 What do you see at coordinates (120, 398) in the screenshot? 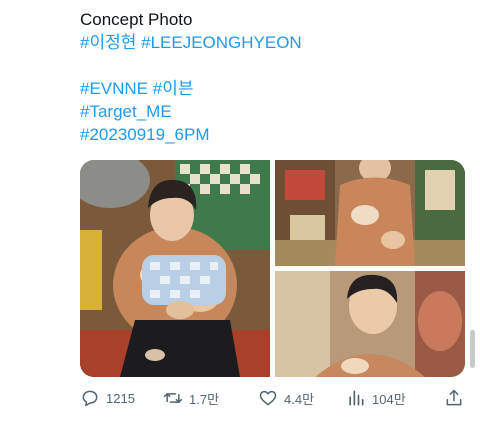
I see `reply-count: 1215` at bounding box center [120, 398].